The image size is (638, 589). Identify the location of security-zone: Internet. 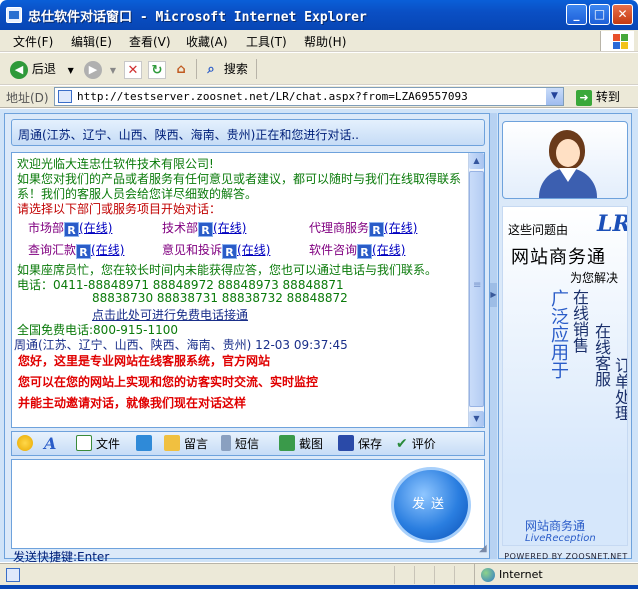
(556, 575).